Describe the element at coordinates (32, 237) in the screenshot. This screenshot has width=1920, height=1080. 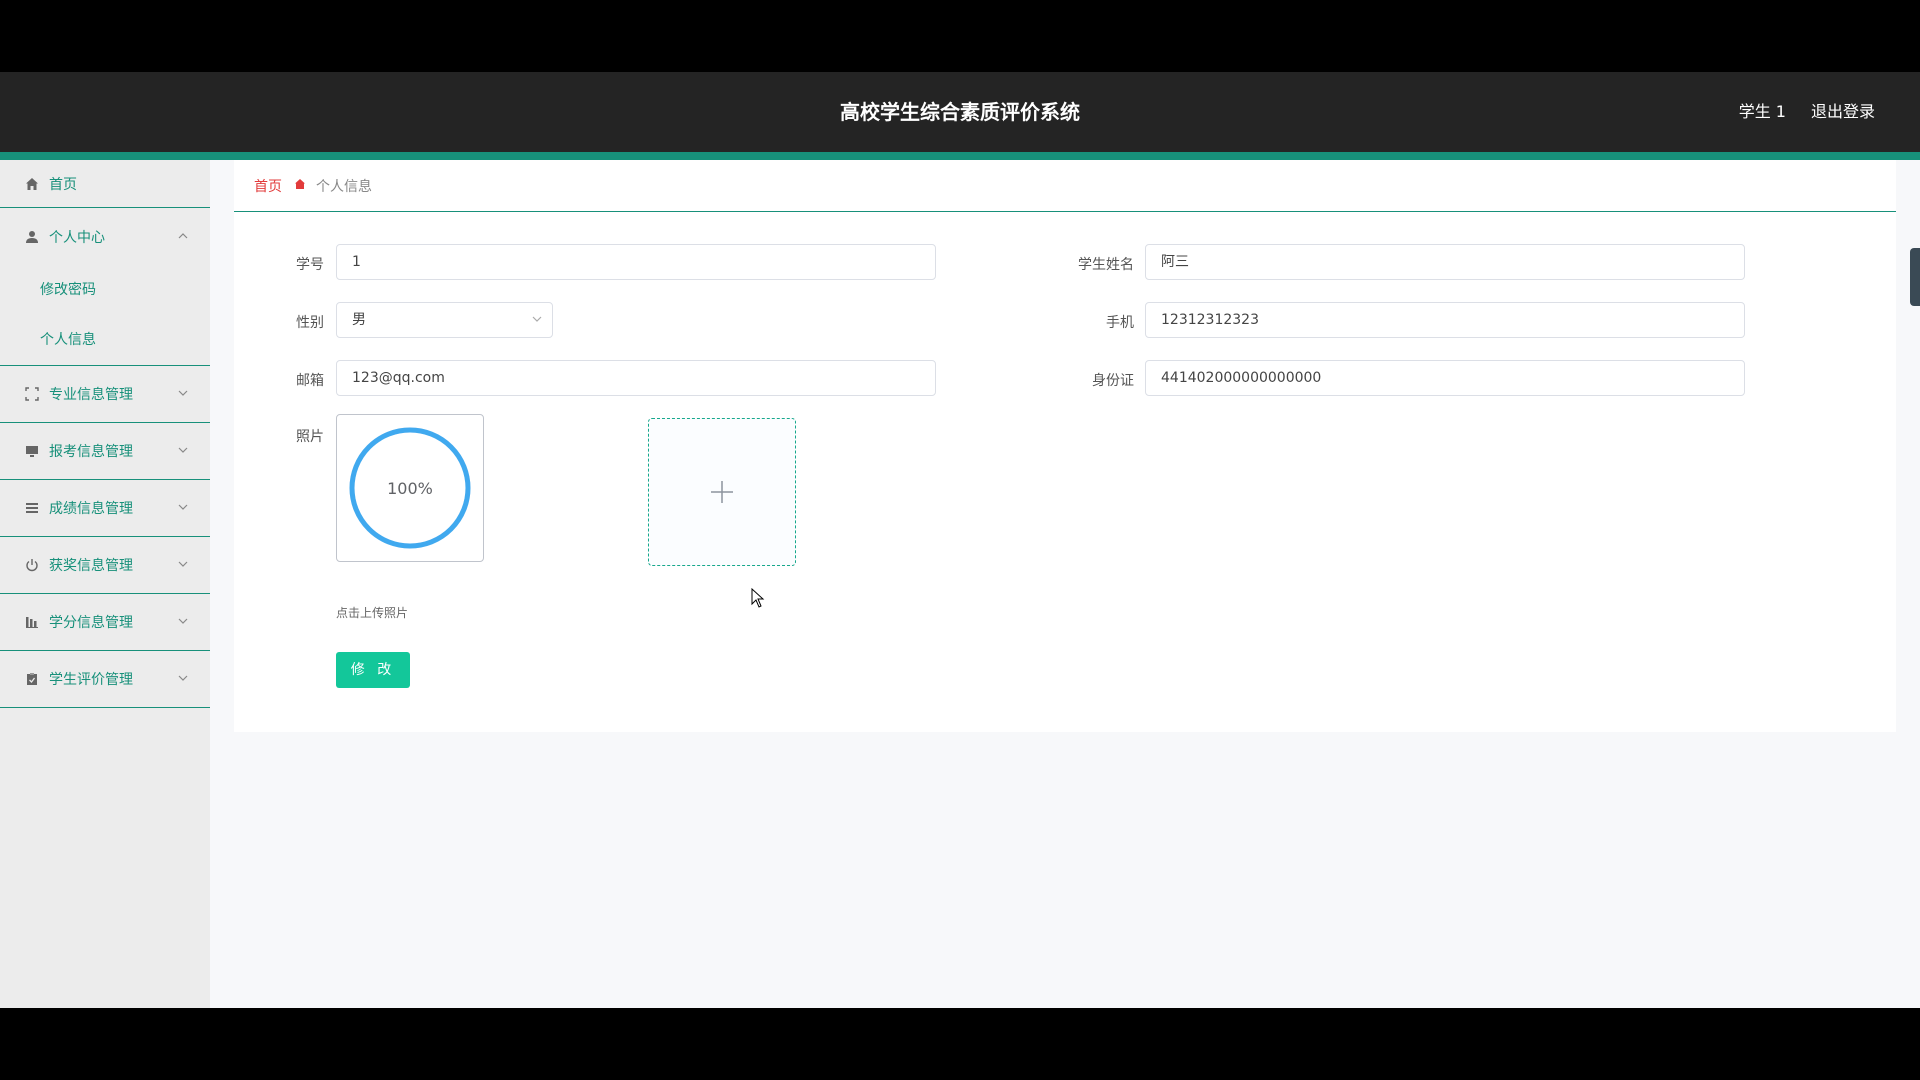
I see `user-icon` at that location.